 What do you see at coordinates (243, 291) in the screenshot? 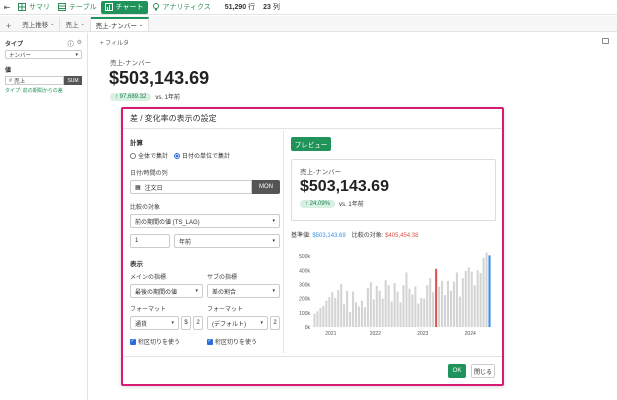
I see `sub-metric-select: 差の割合 ▾` at bounding box center [243, 291].